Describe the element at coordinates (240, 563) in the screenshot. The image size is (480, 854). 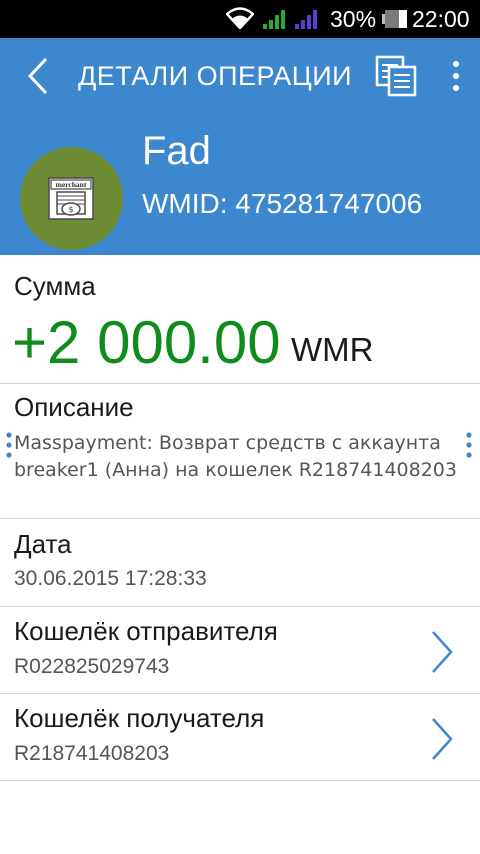
I see `date-section: Дата 30.06.2015 17:28:33` at that location.